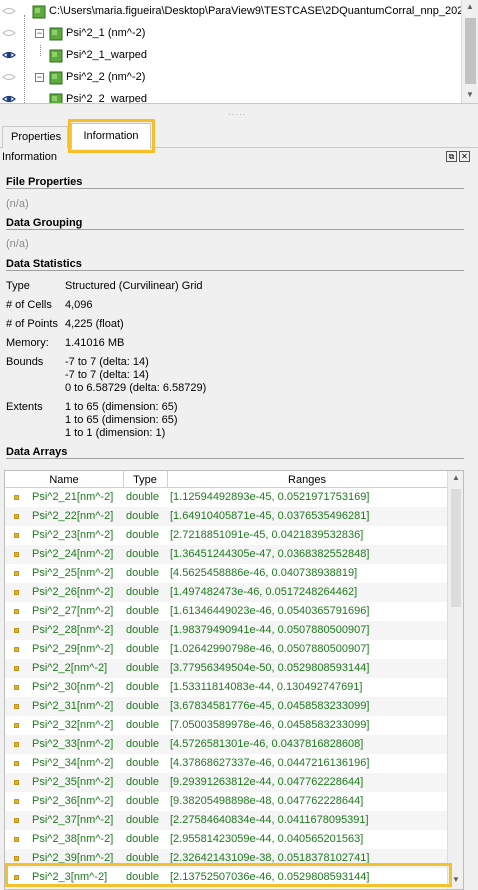 The height and width of the screenshot is (890, 478). I want to click on pipeline-item-psi2-2-warped: Psi^2_2_warped, so click(230, 96).